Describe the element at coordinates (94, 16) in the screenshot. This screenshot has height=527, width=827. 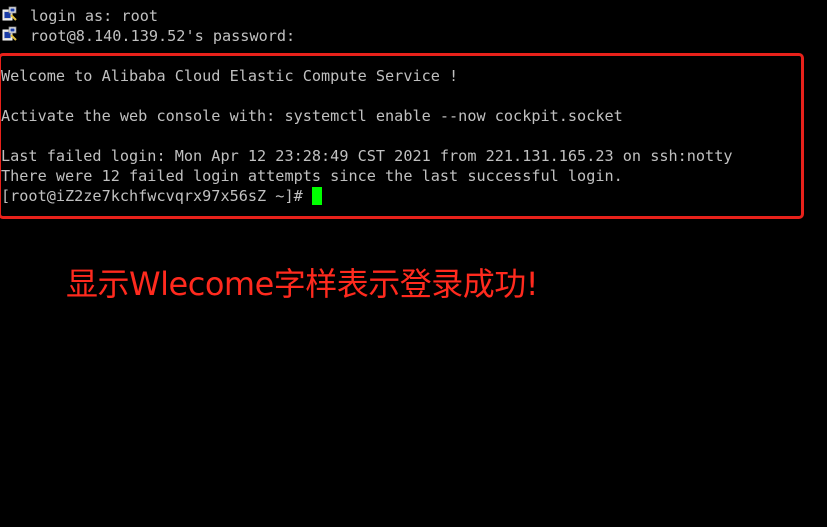
I see `login-prompt-line: login as: root` at that location.